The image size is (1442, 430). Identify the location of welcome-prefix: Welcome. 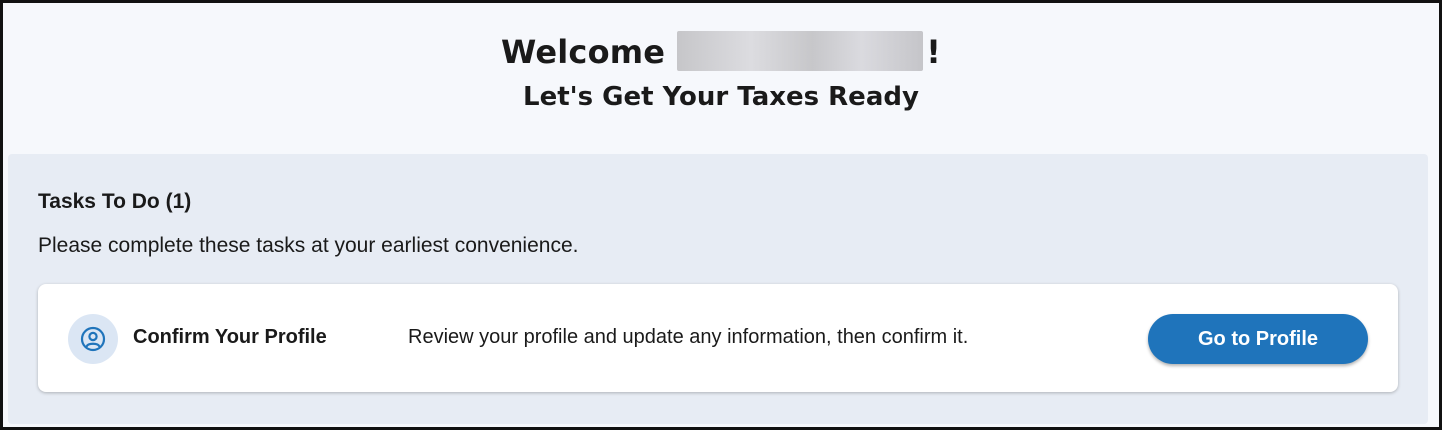
(583, 52).